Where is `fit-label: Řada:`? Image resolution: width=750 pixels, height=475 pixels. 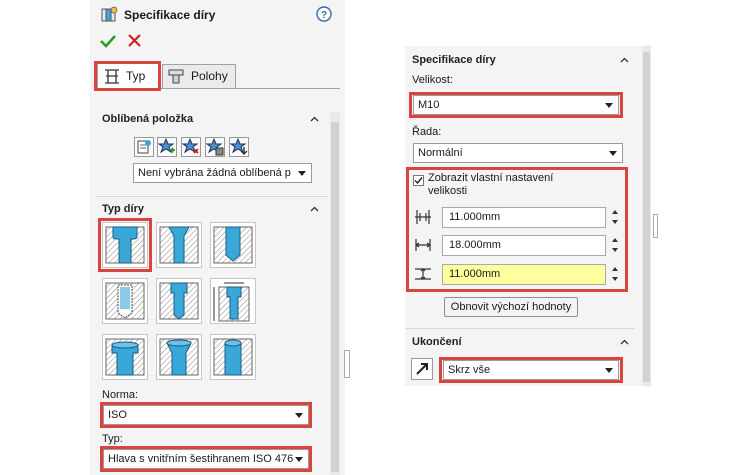
fit-label: Řada: is located at coordinates (427, 132).